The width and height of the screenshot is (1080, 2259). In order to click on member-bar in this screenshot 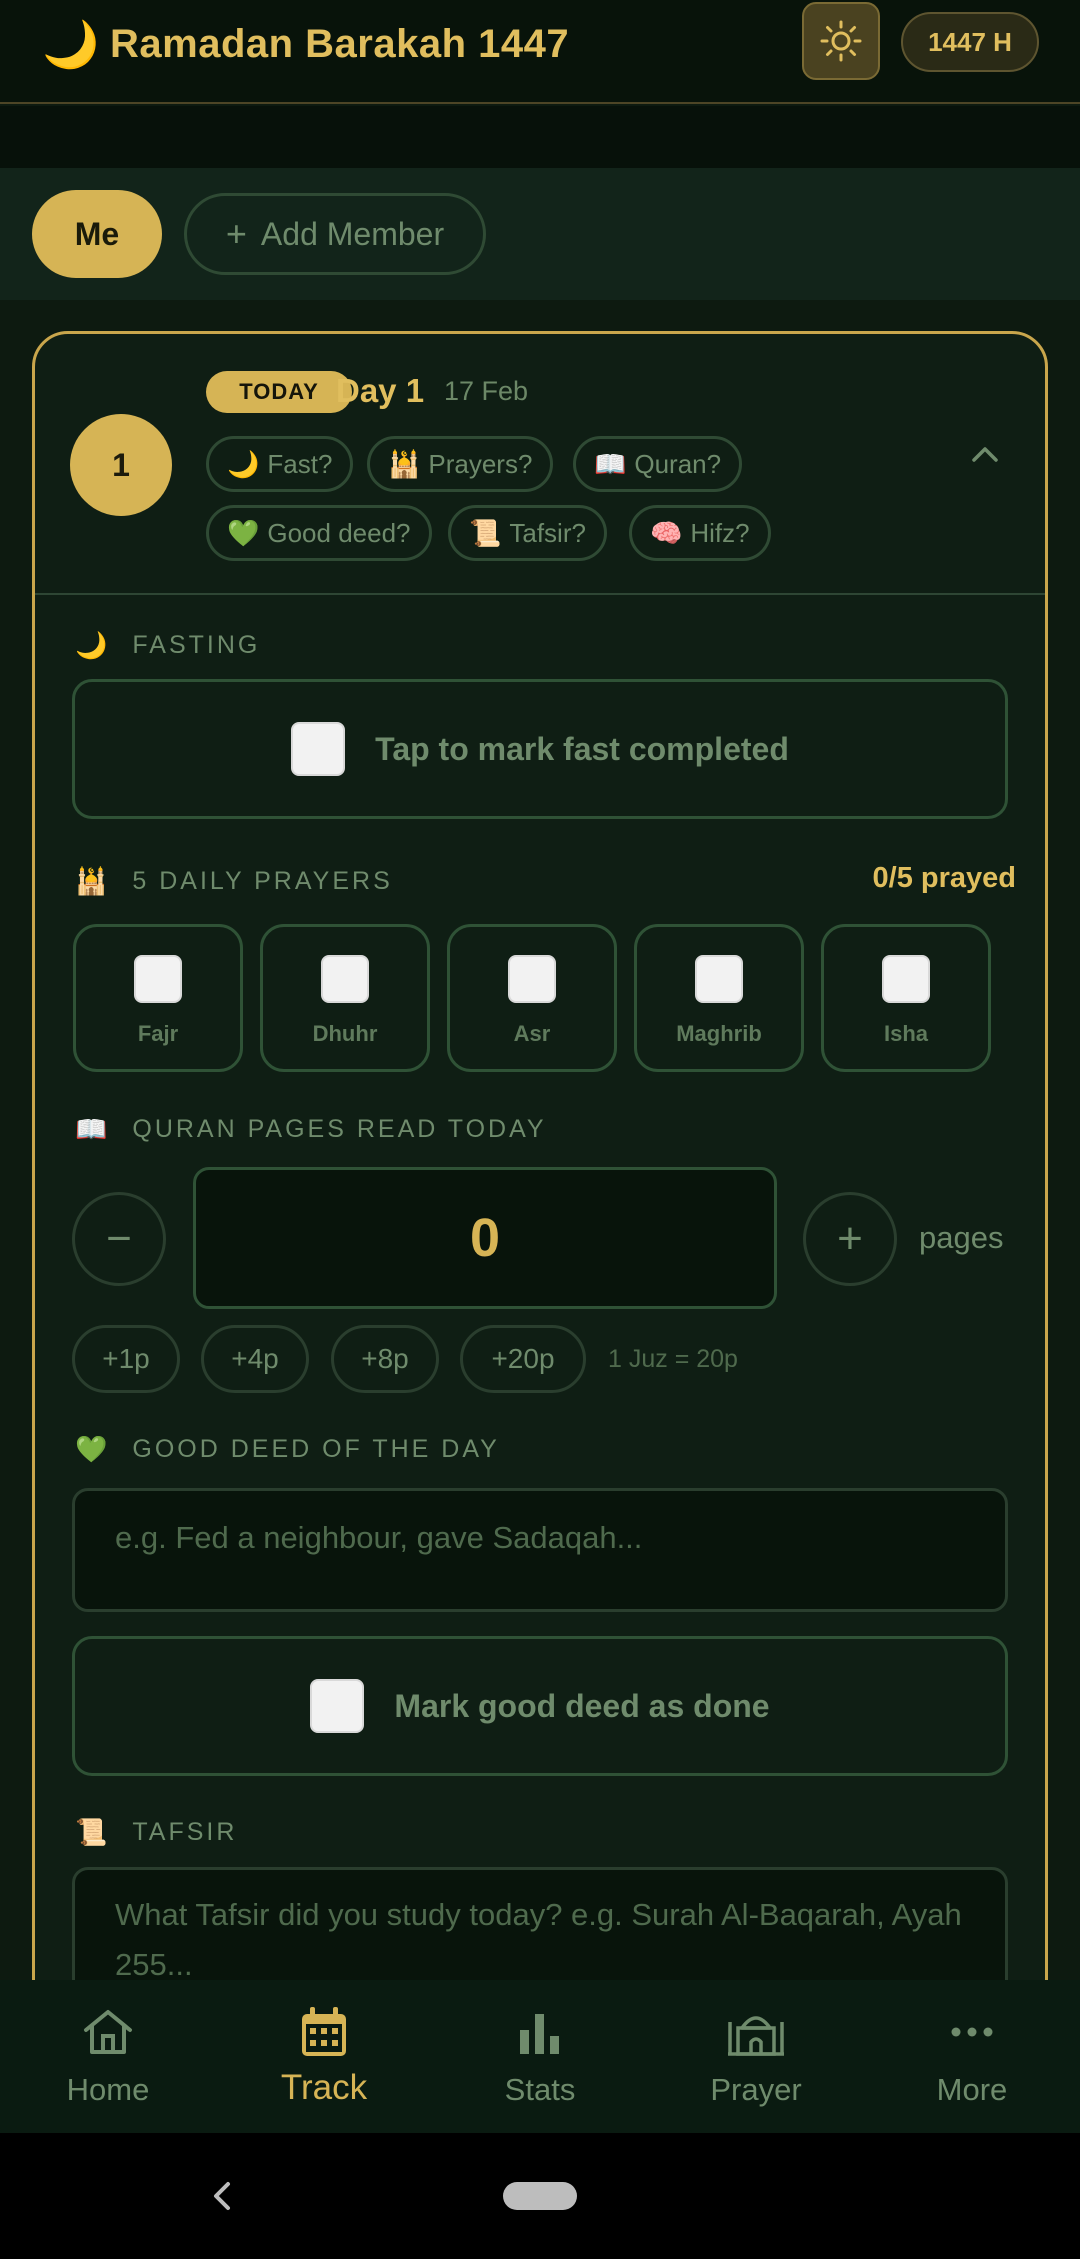, I will do `click(540, 234)`.